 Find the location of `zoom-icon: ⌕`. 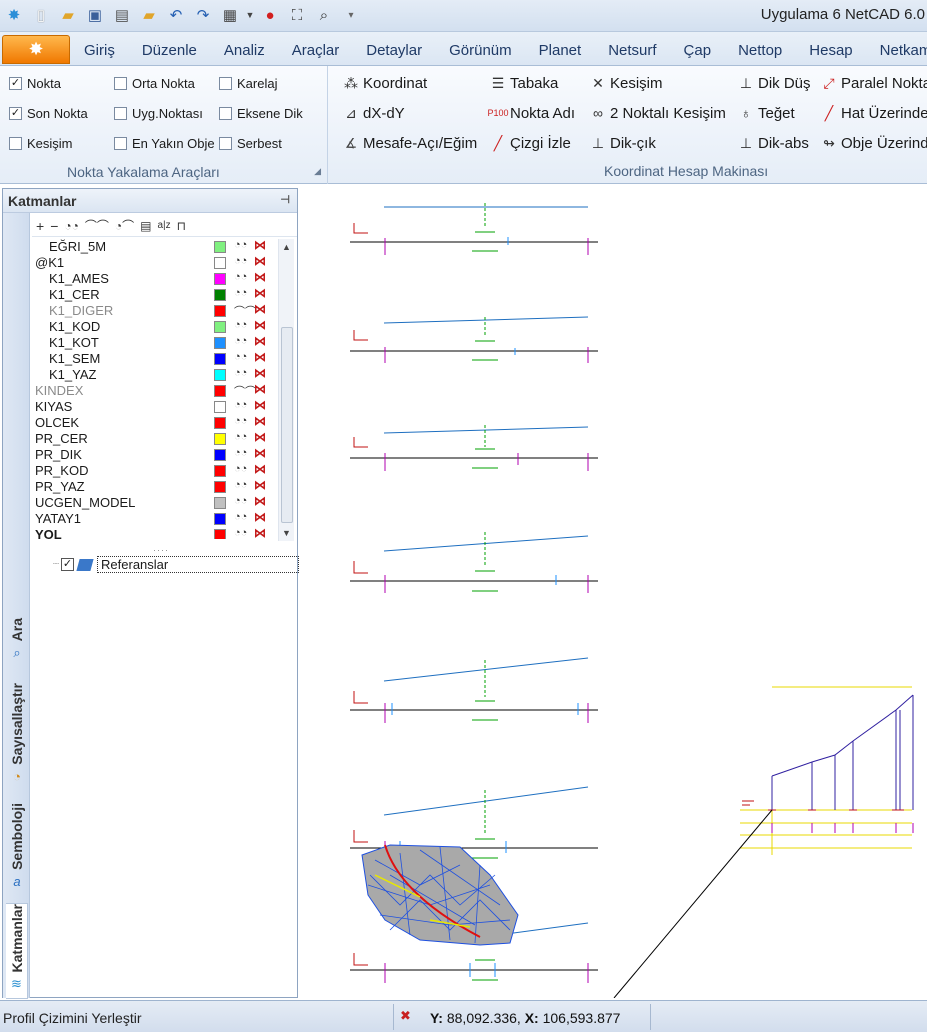

zoom-icon: ⌕ is located at coordinates (324, 15).